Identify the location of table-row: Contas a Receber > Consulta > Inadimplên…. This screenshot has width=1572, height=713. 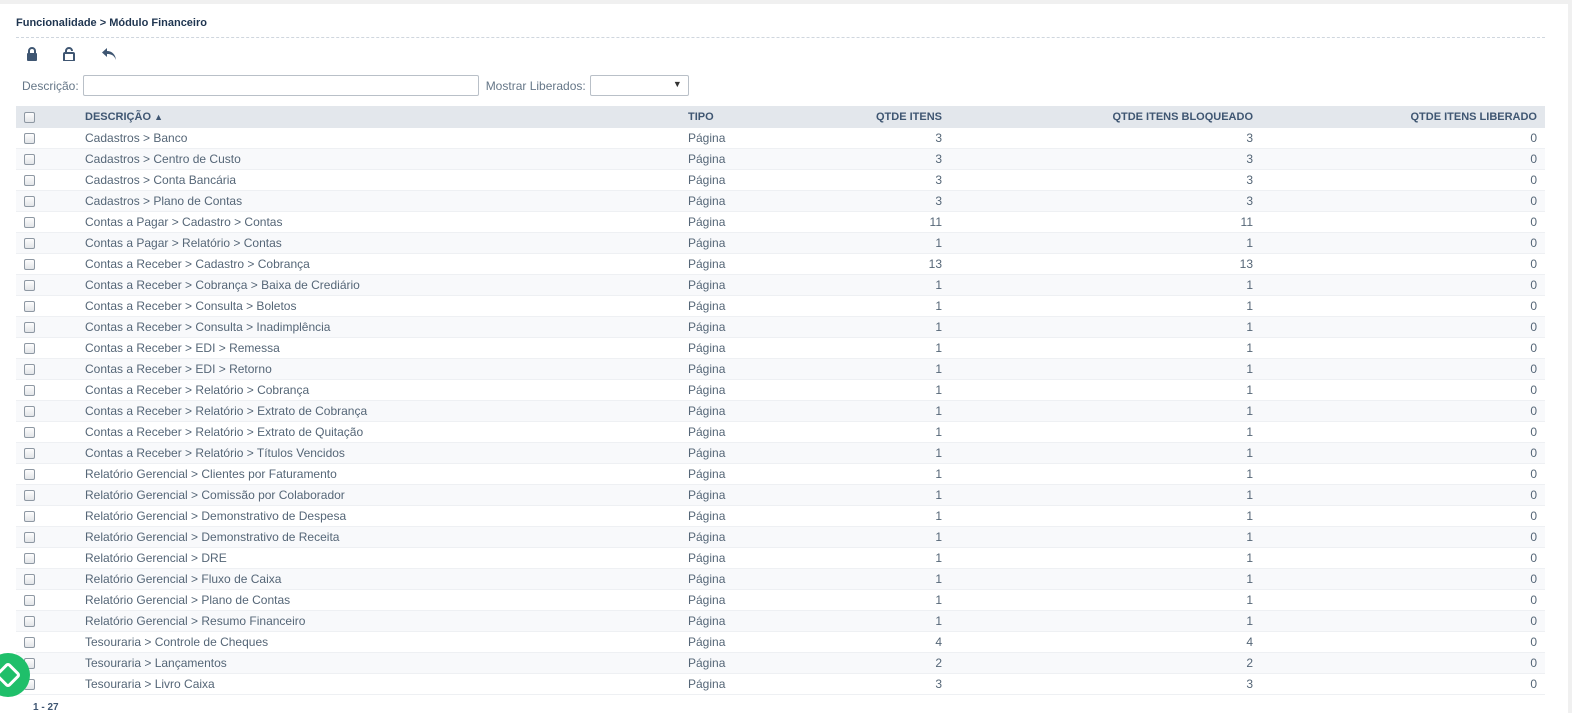
(780, 327).